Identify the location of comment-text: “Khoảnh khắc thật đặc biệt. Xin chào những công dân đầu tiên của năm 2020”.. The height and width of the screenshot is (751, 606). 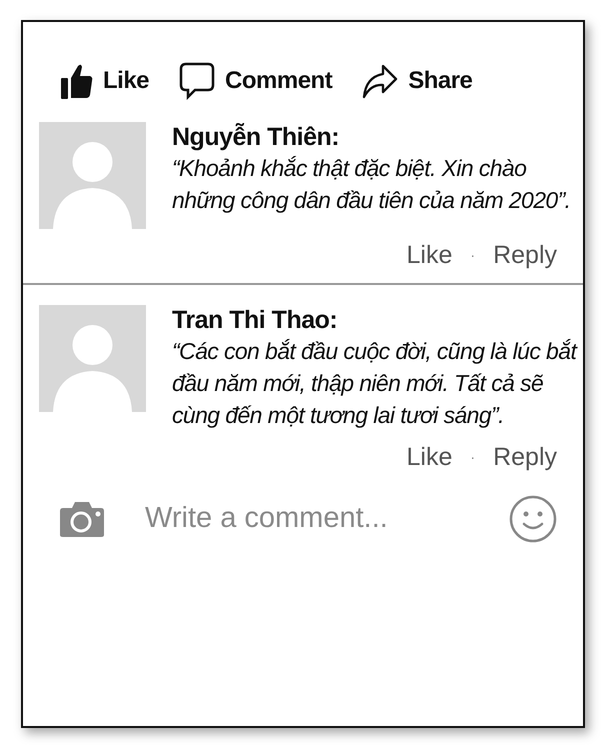
(372, 185).